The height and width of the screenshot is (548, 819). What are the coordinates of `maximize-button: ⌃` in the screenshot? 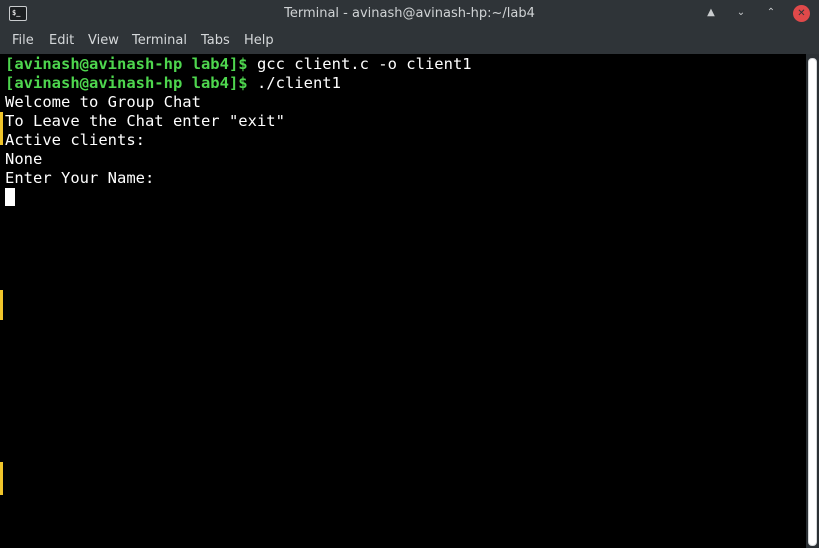 It's located at (771, 13).